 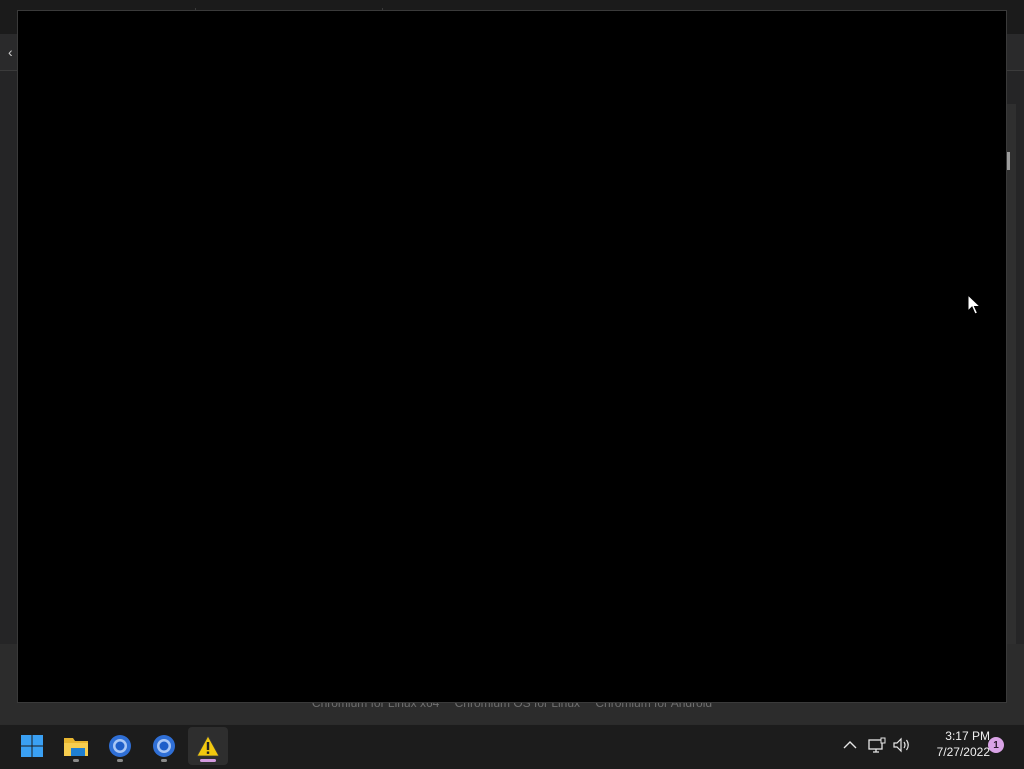 What do you see at coordinates (963, 752) in the screenshot?
I see `clock-date: 7/27/2022` at bounding box center [963, 752].